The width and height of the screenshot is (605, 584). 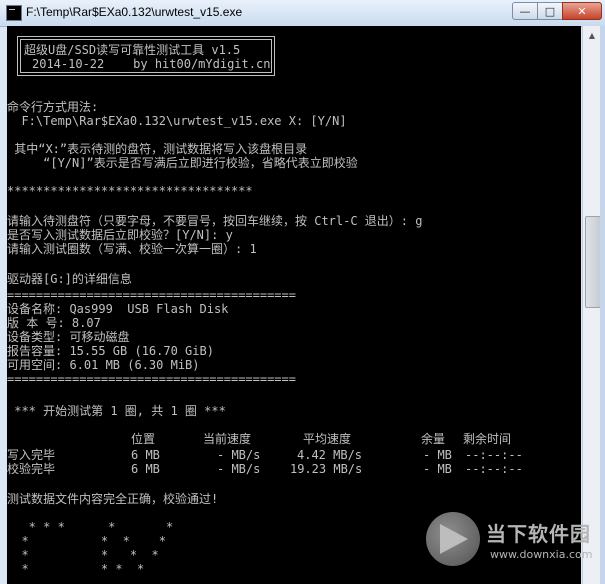 What do you see at coordinates (143, 439) in the screenshot?
I see `col-header-position: 位置` at bounding box center [143, 439].